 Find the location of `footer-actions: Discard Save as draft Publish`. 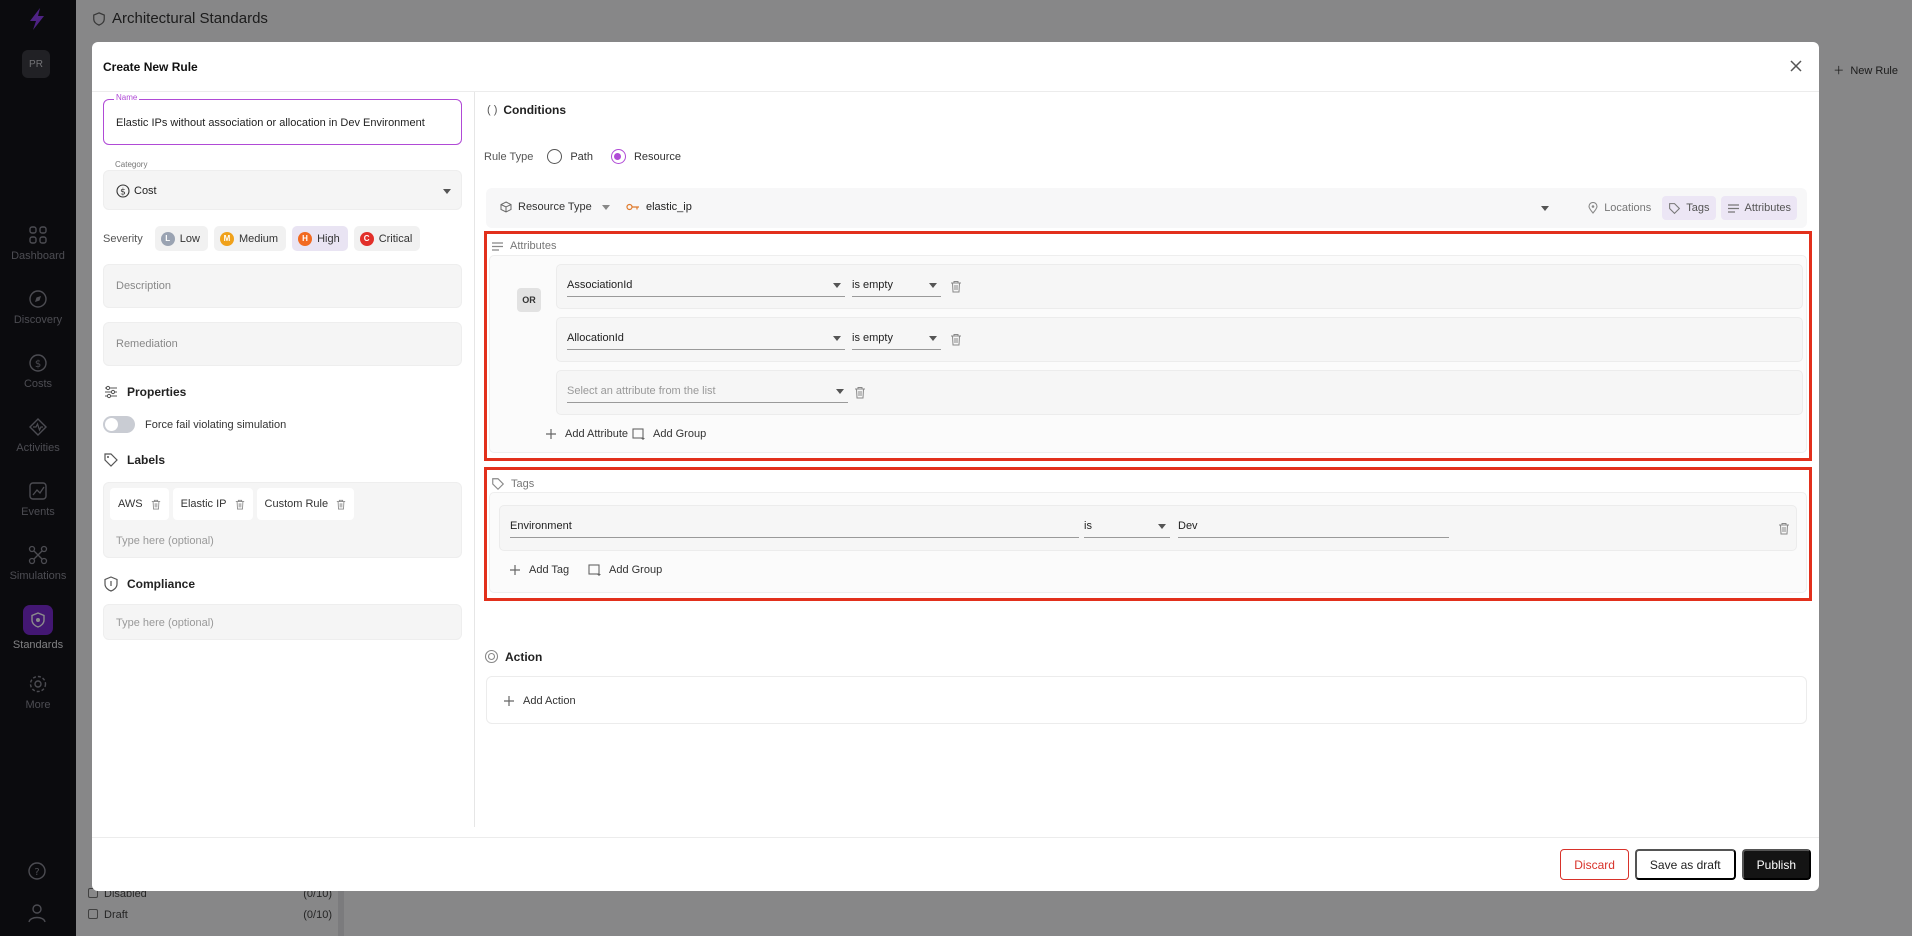

footer-actions: Discard Save as draft Publish is located at coordinates (1685, 864).